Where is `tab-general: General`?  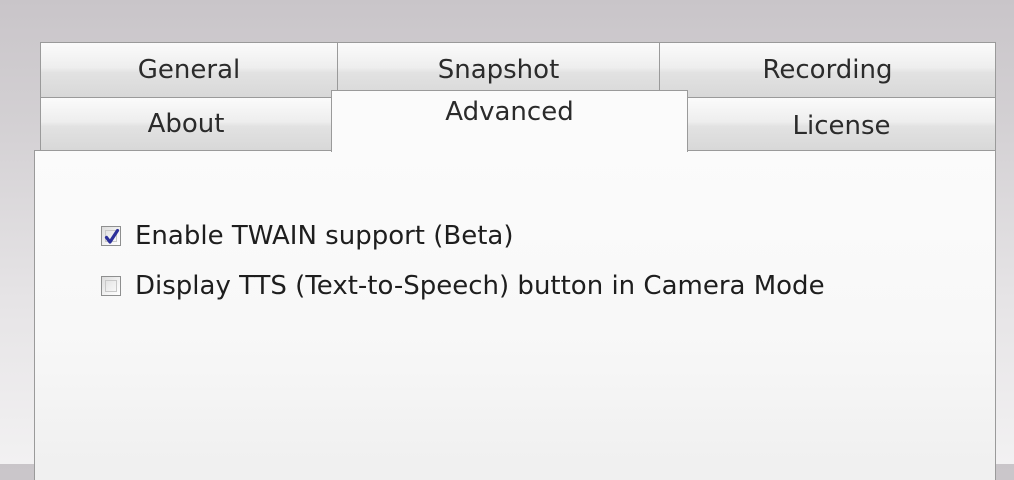 tab-general: General is located at coordinates (189, 70).